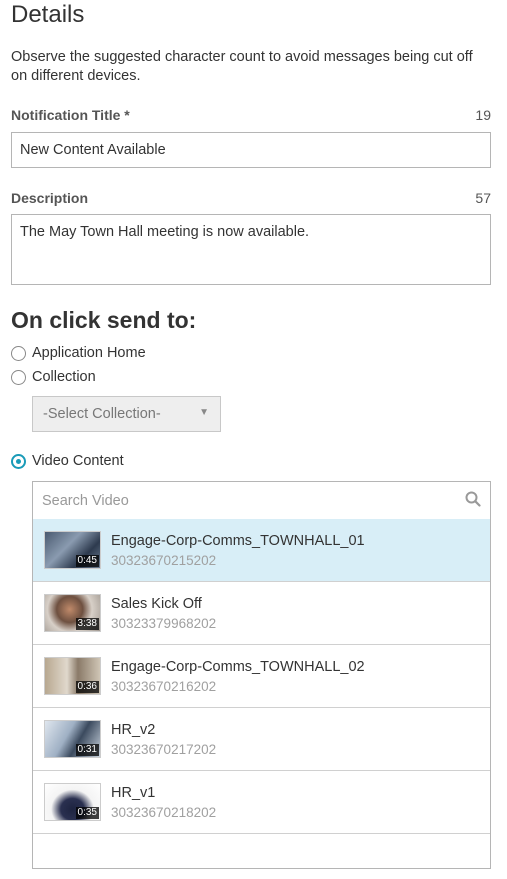 This screenshot has width=507, height=879. Describe the element at coordinates (164, 686) in the screenshot. I see `video-id: 30323670216202` at that location.